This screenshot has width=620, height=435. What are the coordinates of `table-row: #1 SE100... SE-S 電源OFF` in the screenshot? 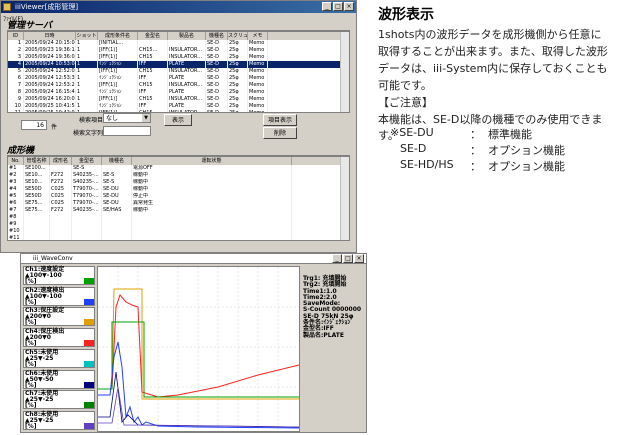 It's located at (178, 168).